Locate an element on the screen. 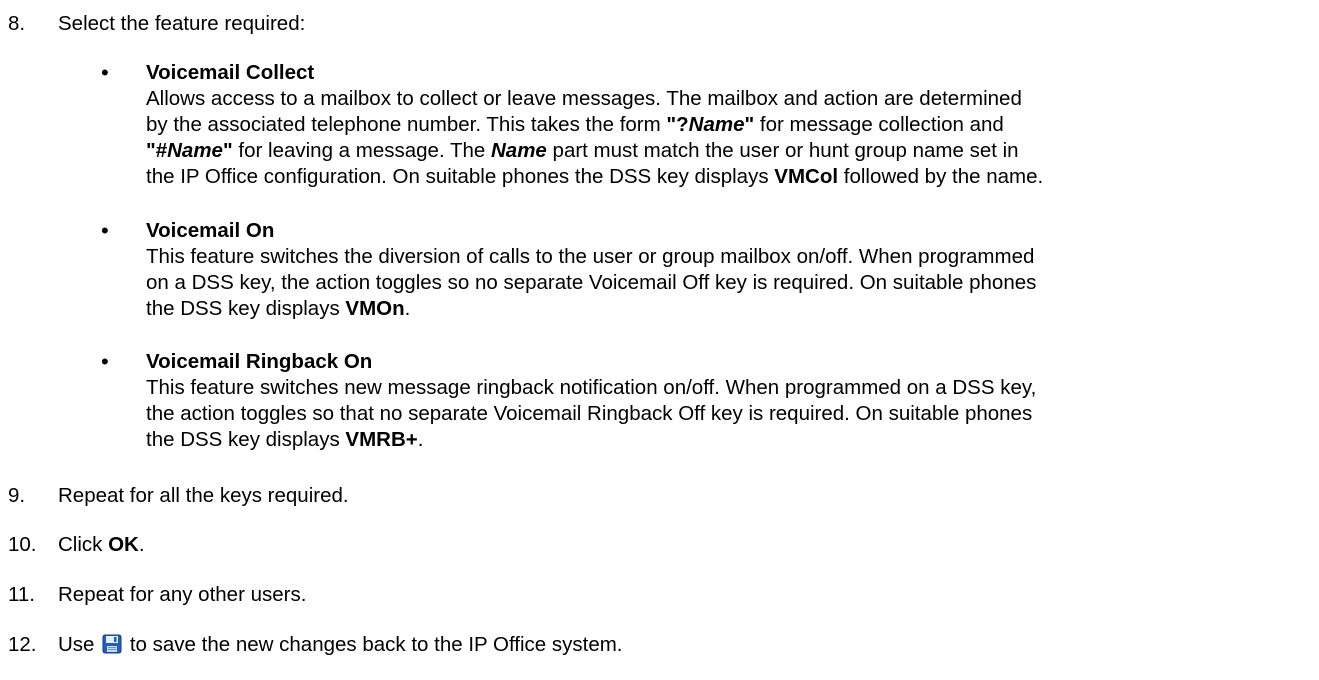 The width and height of the screenshot is (1319, 680). dss-key-label: VMCol is located at coordinates (806, 176).